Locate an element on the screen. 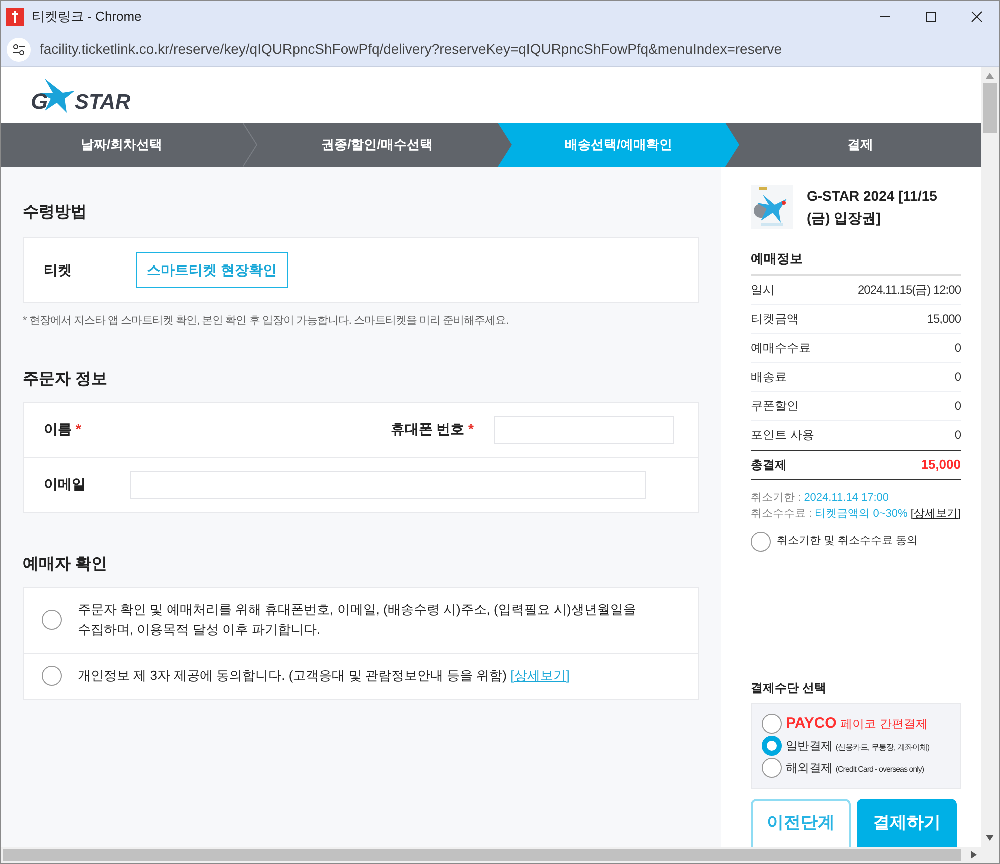  field-label: 티켓 is located at coordinates (58, 270).